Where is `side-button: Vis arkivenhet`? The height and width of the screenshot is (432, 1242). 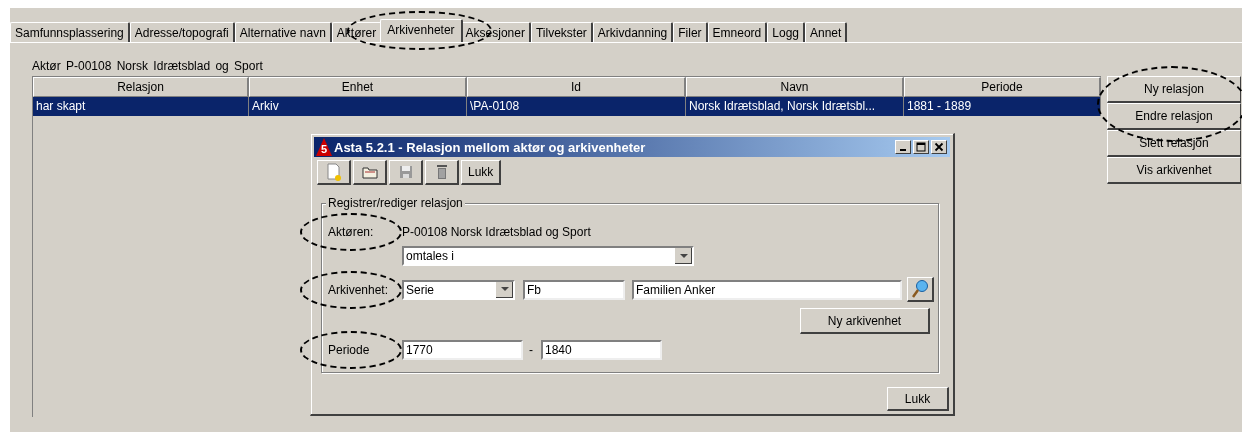 side-button: Vis arkivenhet is located at coordinates (1174, 170).